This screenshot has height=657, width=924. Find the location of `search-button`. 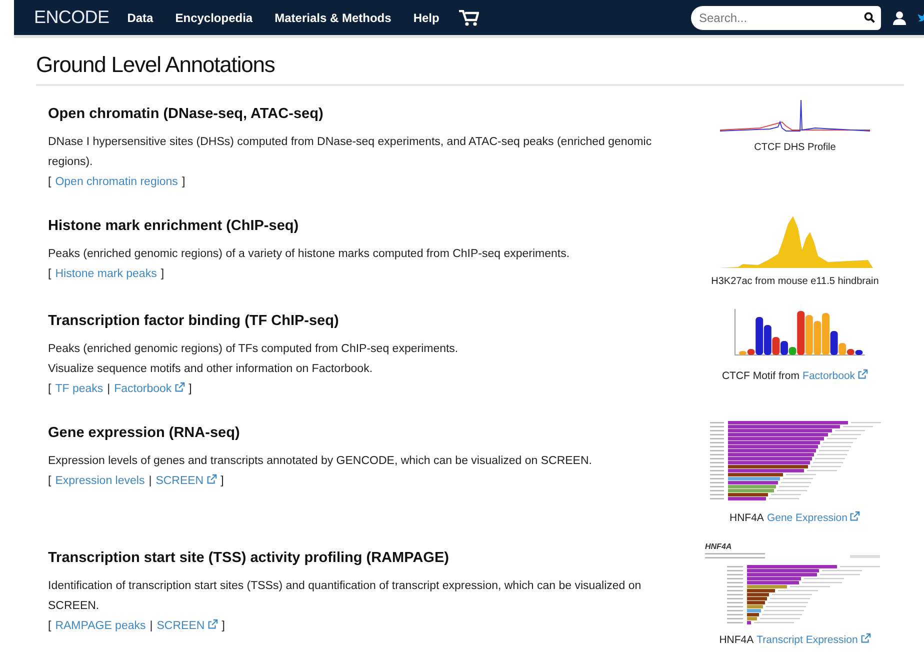

search-button is located at coordinates (869, 18).